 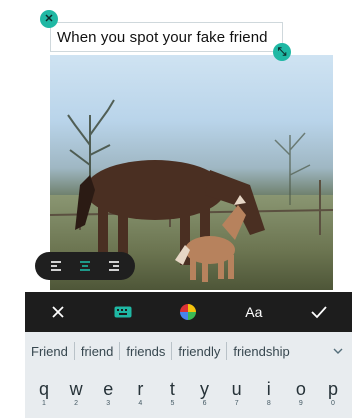 I want to click on caption-delete-handle-icon: ✕, so click(x=49, y=19).